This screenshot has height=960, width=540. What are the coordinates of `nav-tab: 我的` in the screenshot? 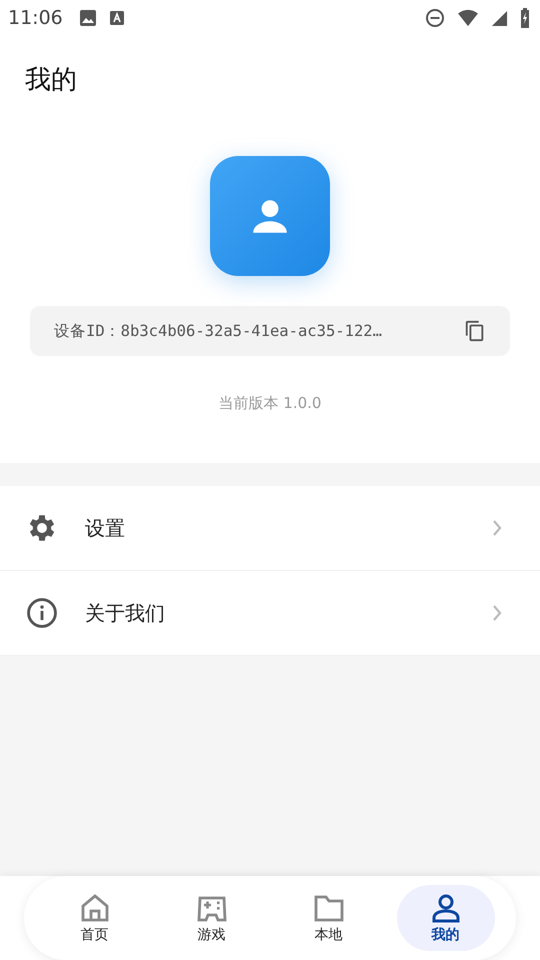 It's located at (445, 918).